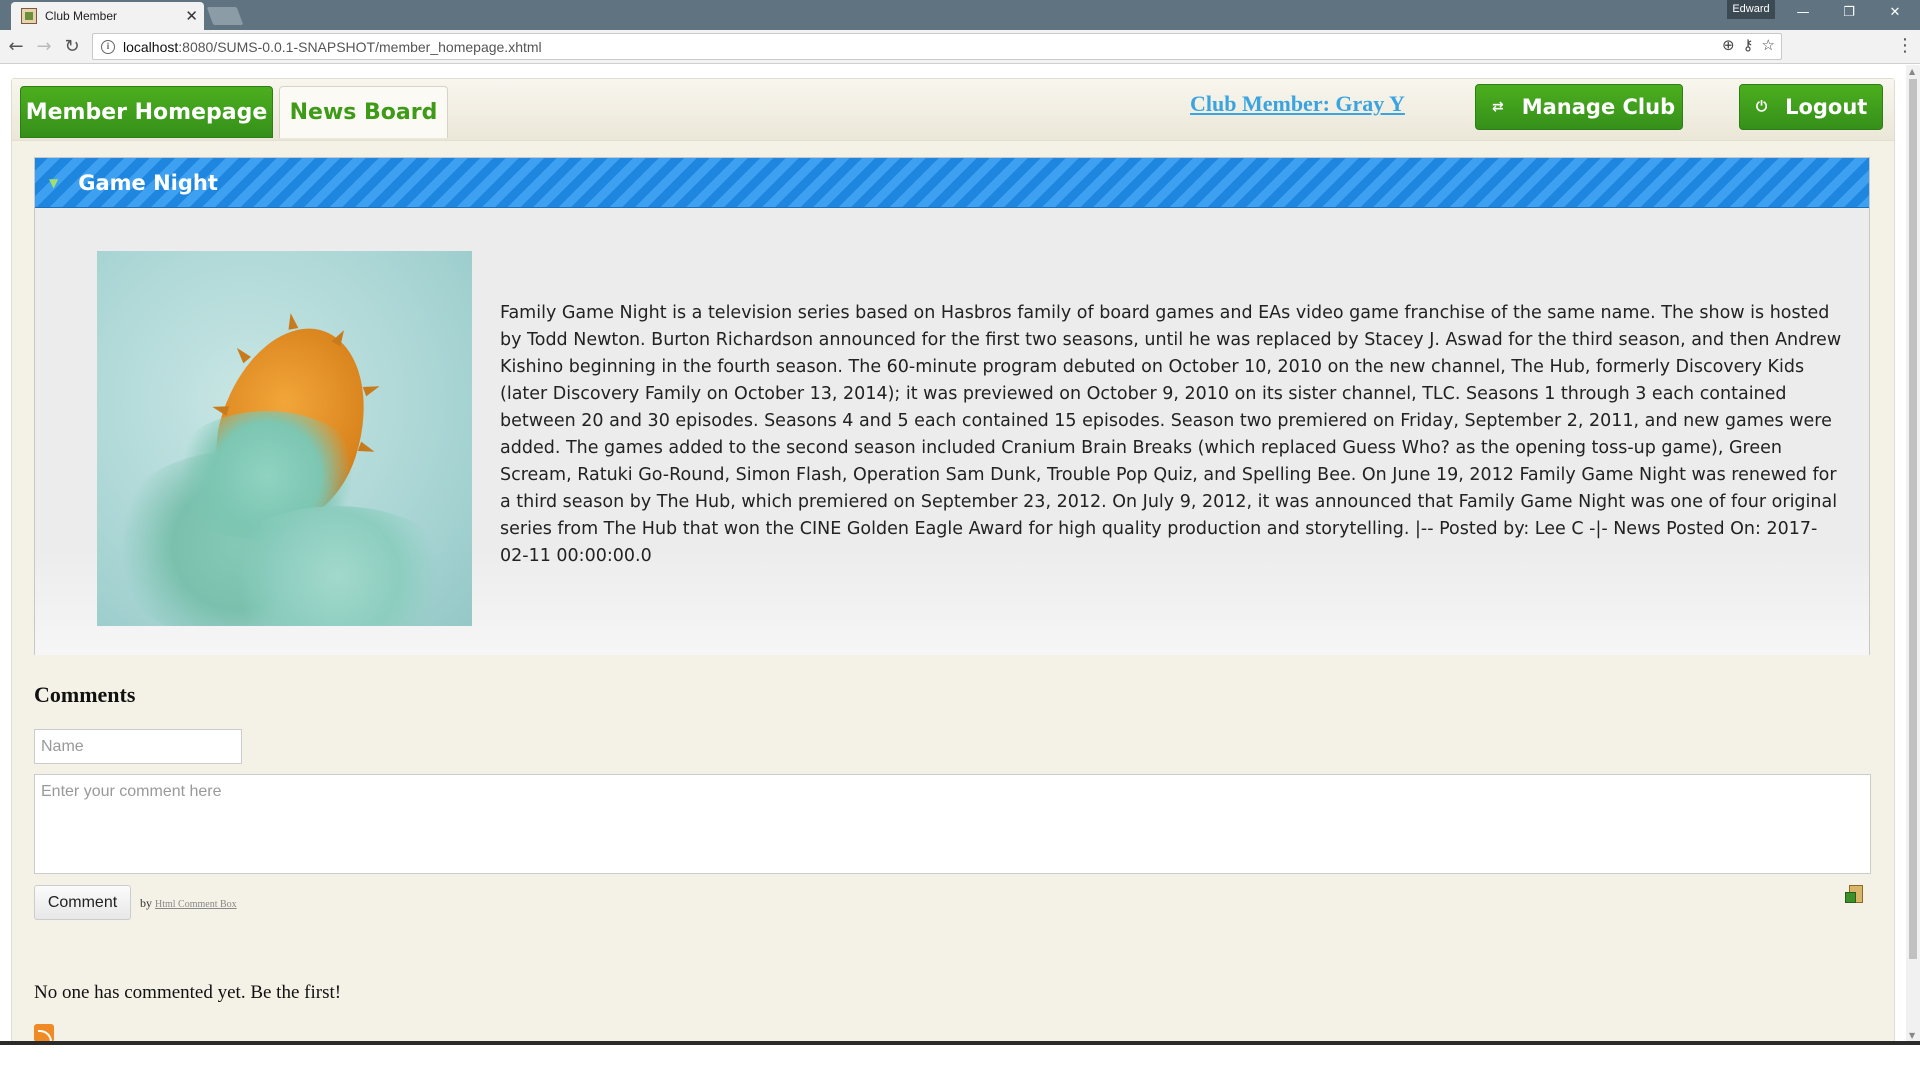 Image resolution: width=1920 pixels, height=1080 pixels. I want to click on restore-icon: ❐, so click(1849, 13).